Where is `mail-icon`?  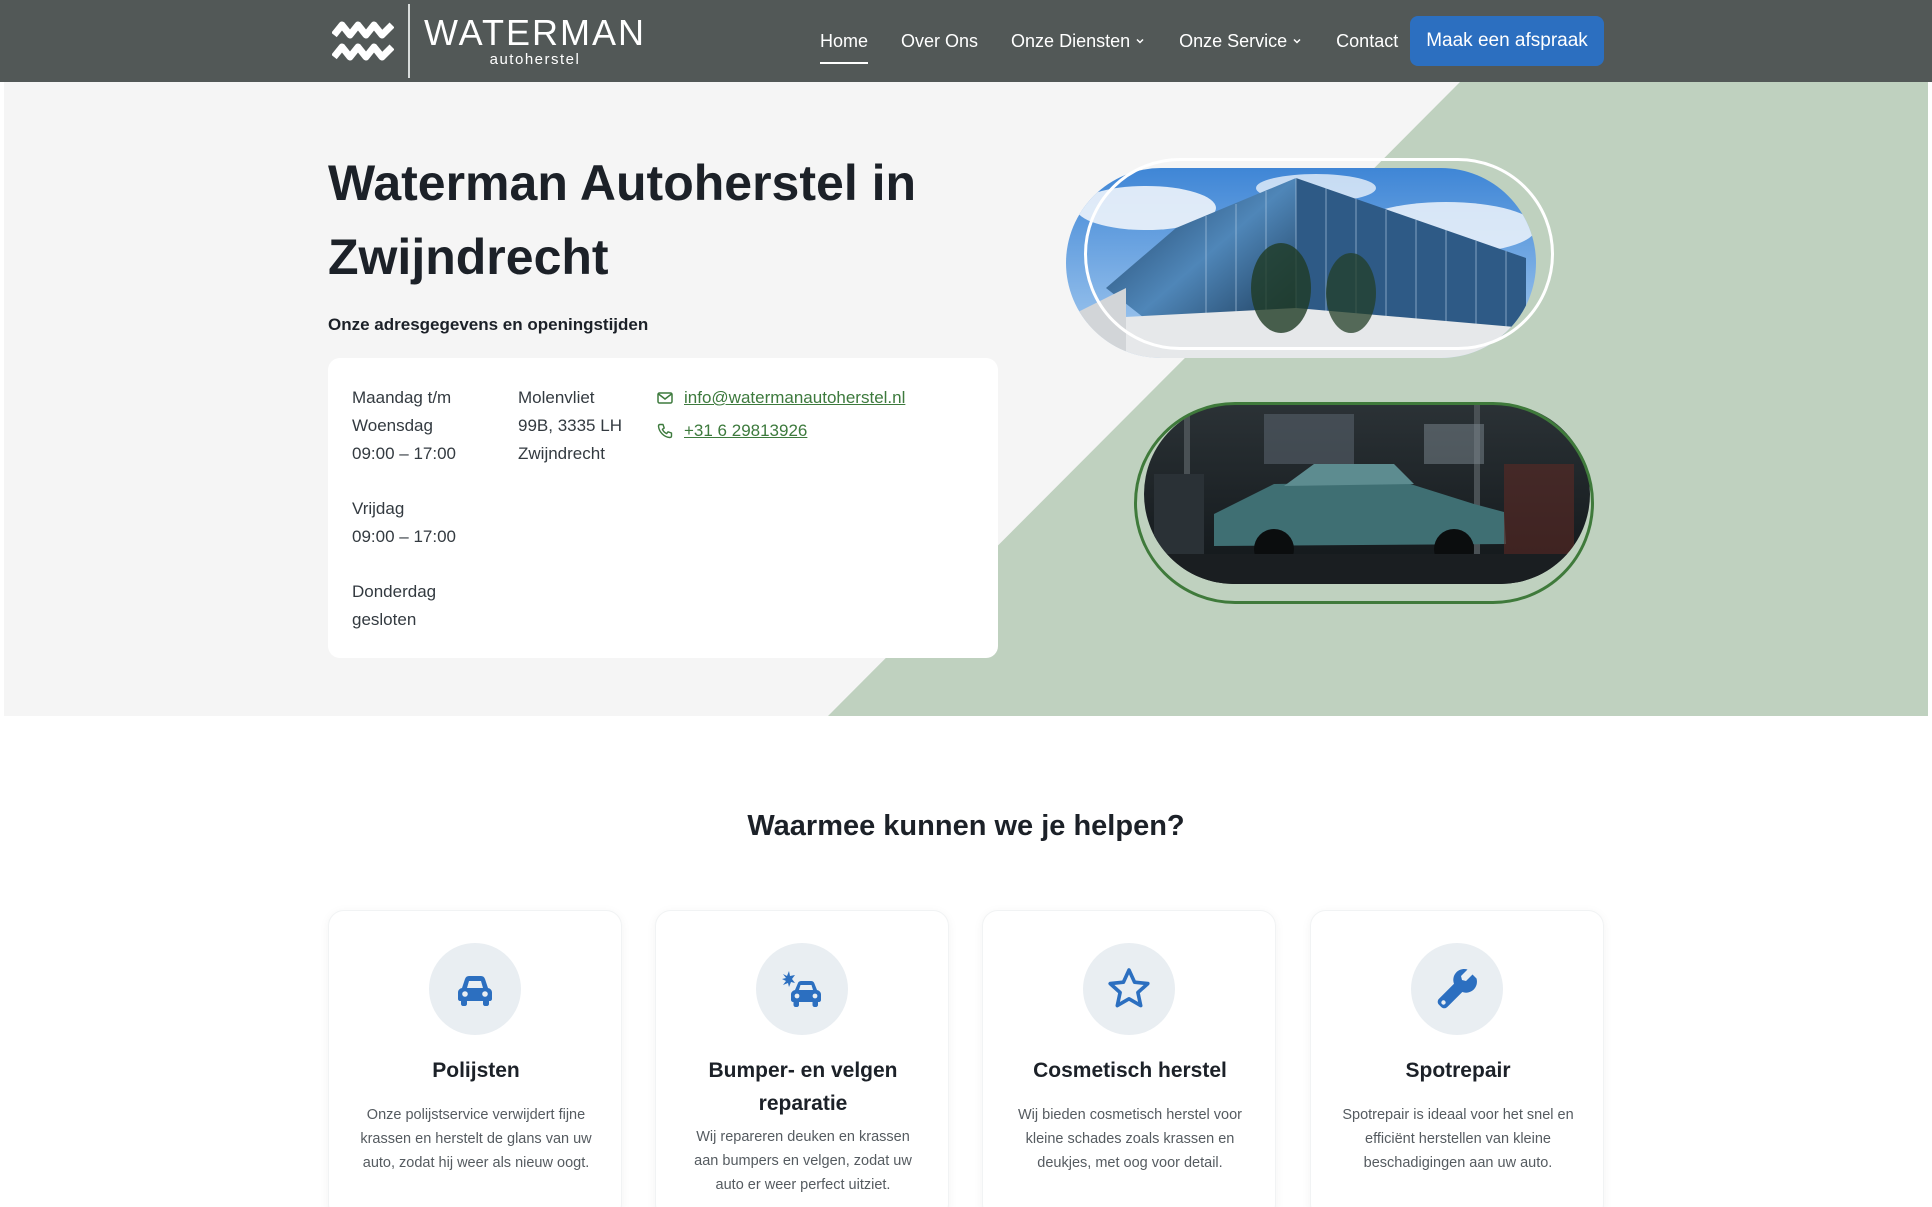 mail-icon is located at coordinates (665, 398).